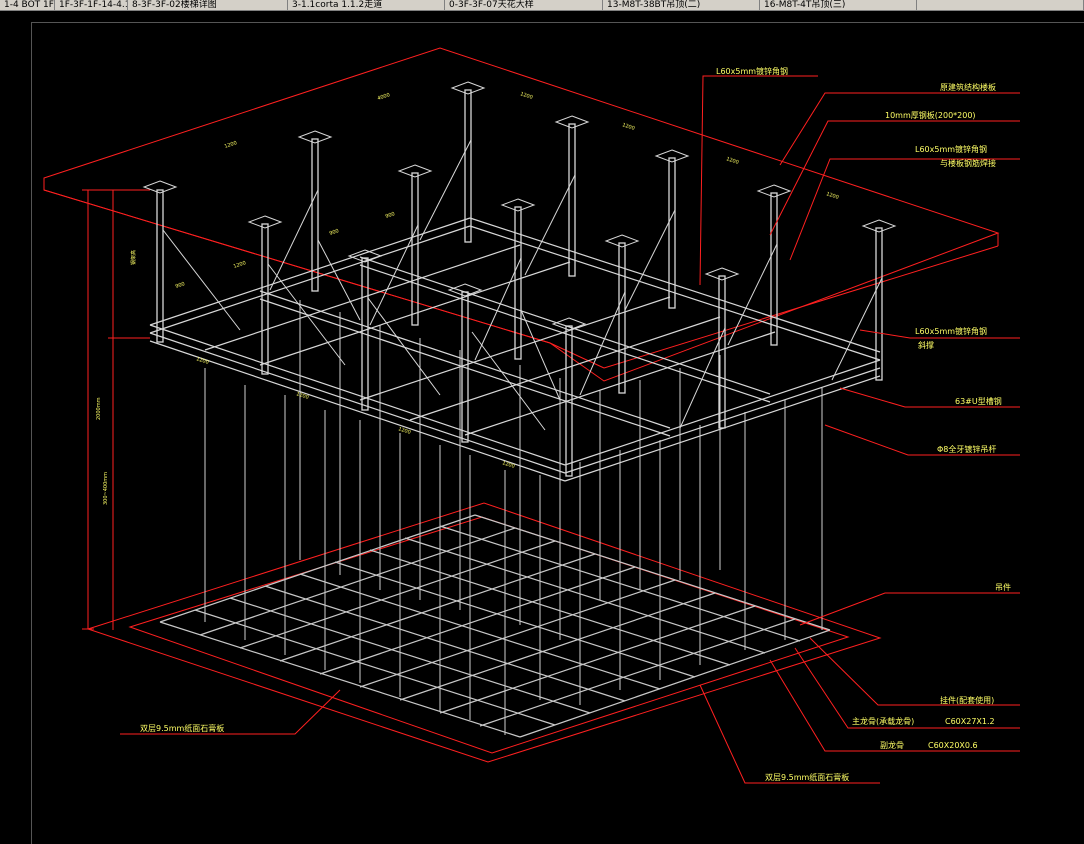  Describe the element at coordinates (967, 700) in the screenshot. I see `annotation-clip: 挂件(配套使用)` at that location.